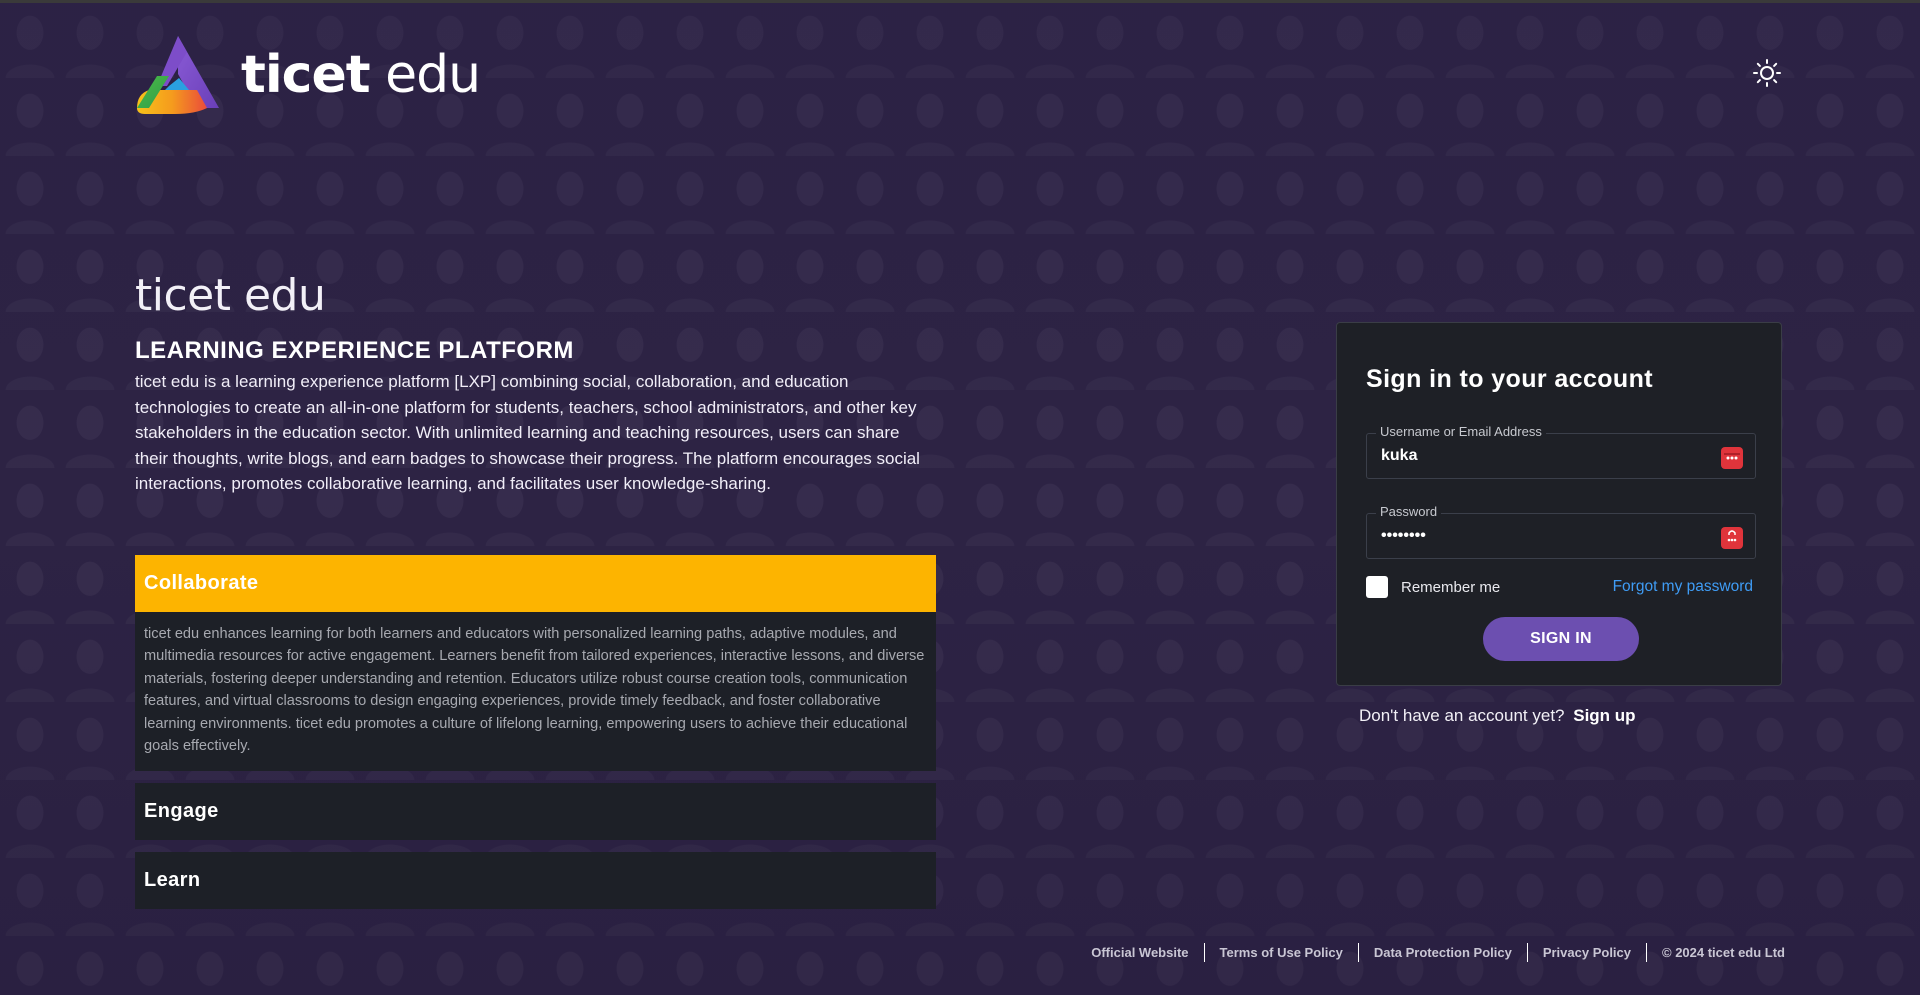 The image size is (1920, 995). What do you see at coordinates (535, 812) in the screenshot?
I see `accordion-header-engage: Engage` at bounding box center [535, 812].